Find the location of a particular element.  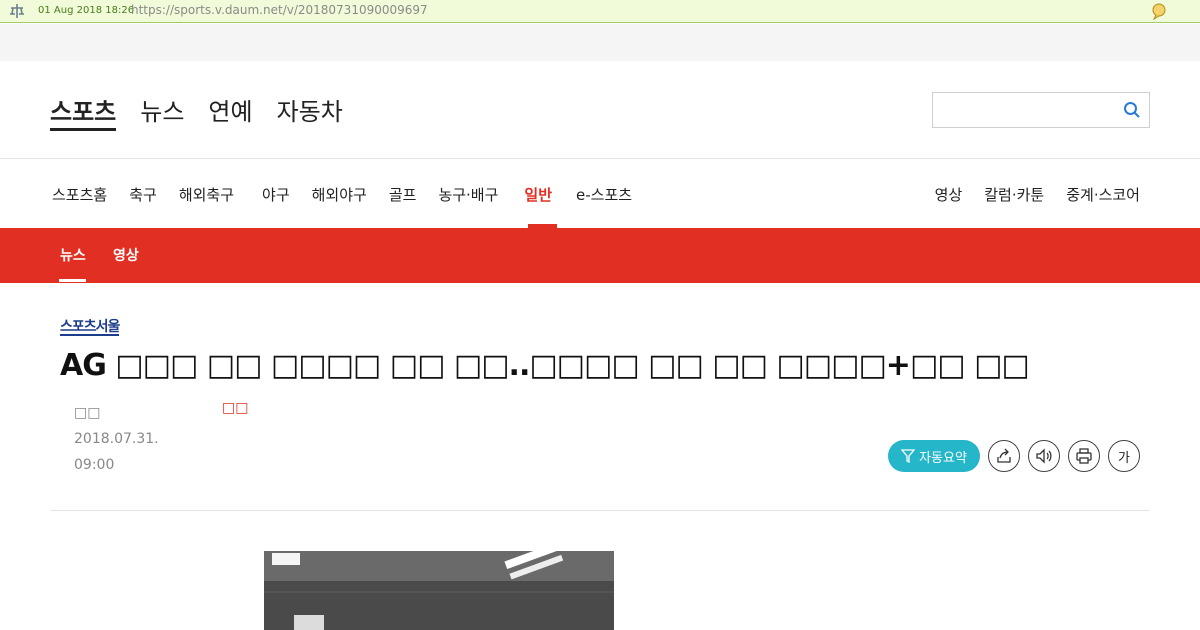

article-divider is located at coordinates (600, 510).